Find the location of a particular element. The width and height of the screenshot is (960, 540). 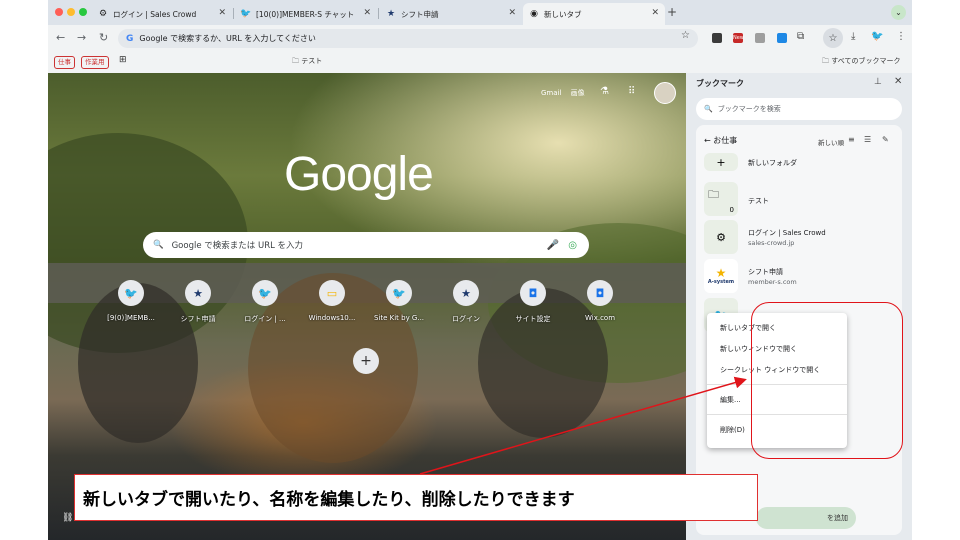

profile-icon: 🐦 is located at coordinates (877, 36).